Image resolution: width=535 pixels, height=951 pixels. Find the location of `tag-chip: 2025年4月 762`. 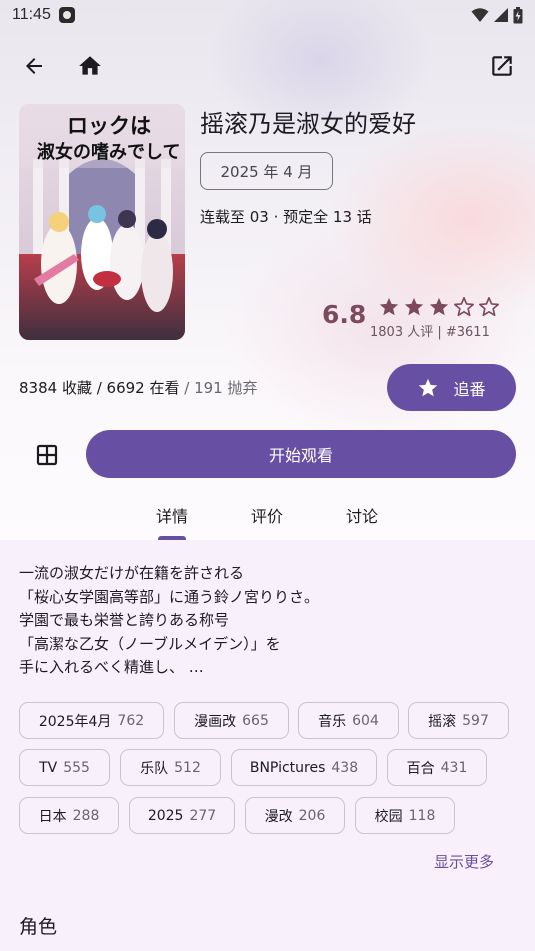

tag-chip: 2025年4月 762 is located at coordinates (91, 720).